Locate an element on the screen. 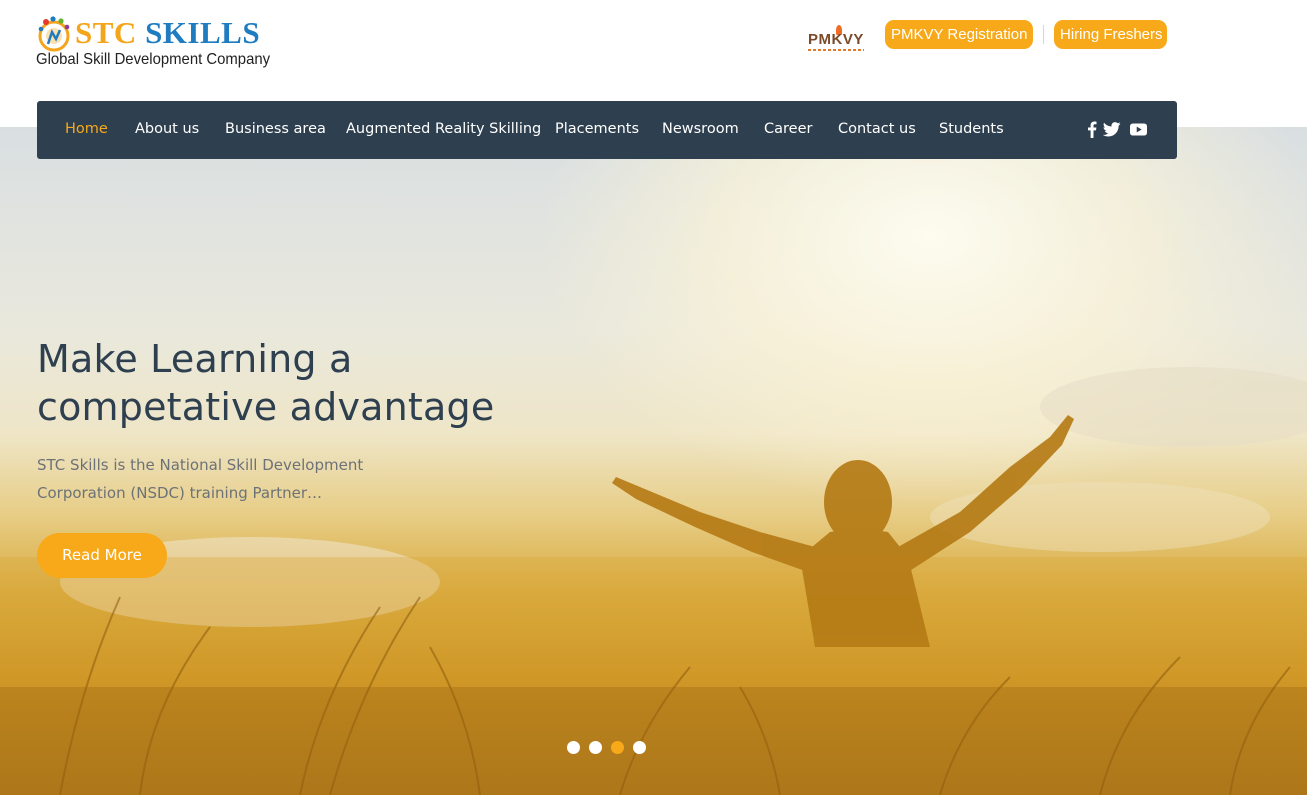 The height and width of the screenshot is (795, 1307). logo-word-stc: STC is located at coordinates (106, 32).